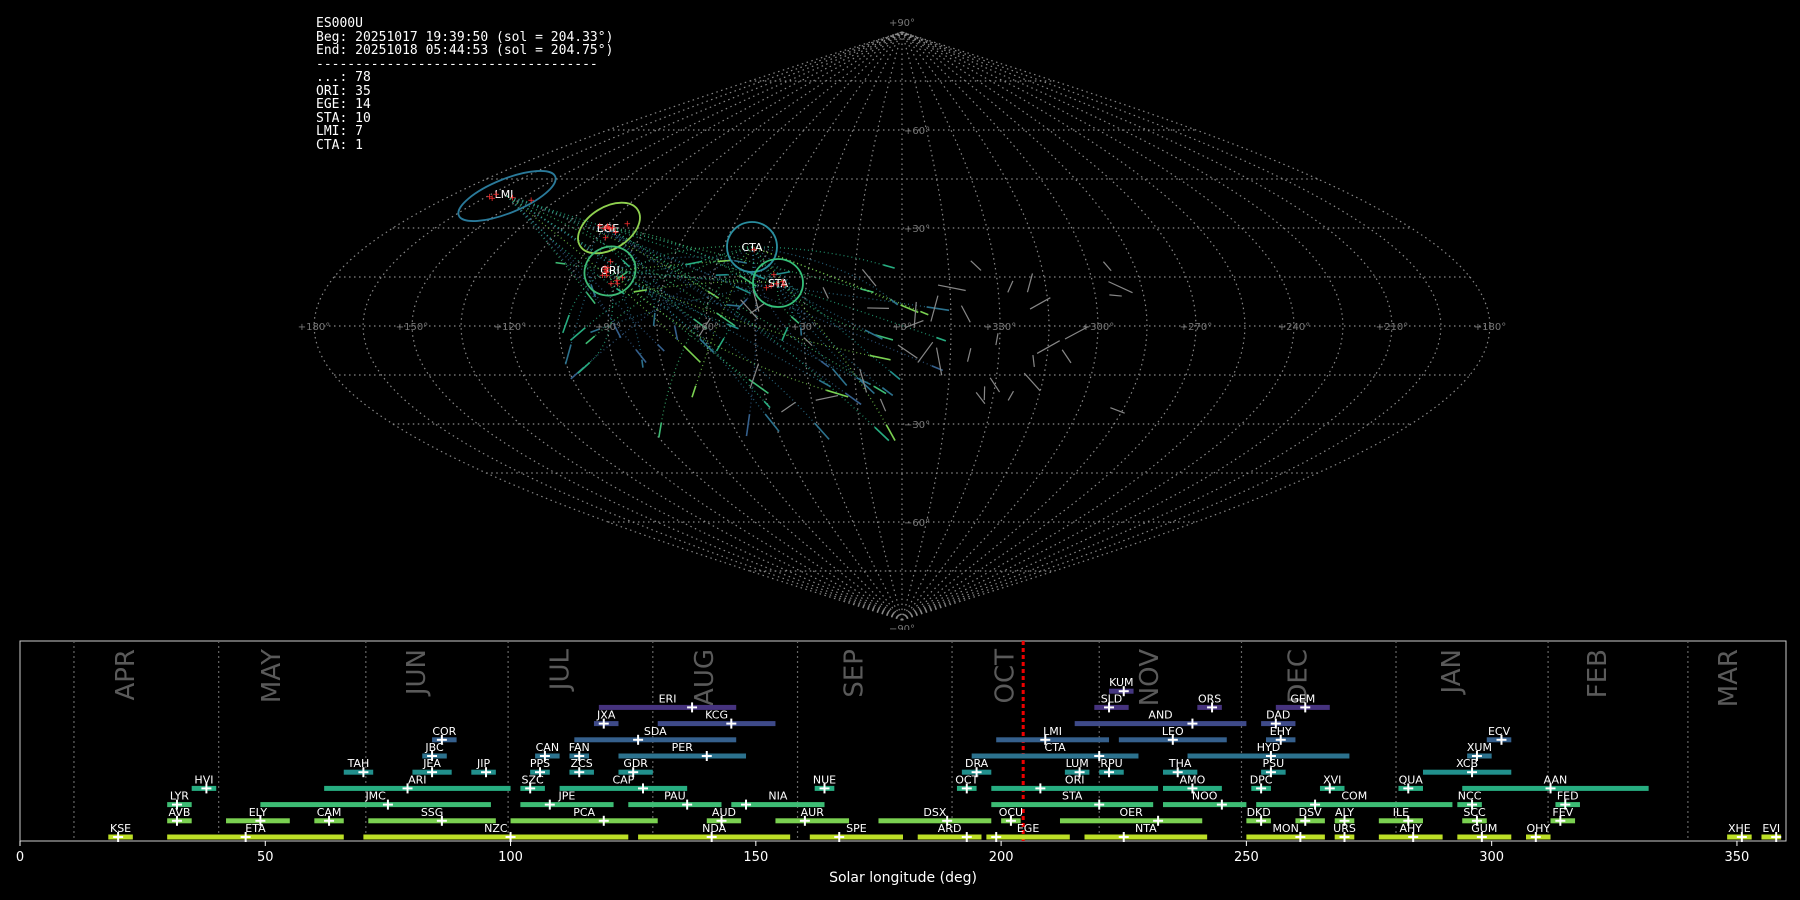 Image resolution: width=1800 pixels, height=900 pixels. Describe the element at coordinates (272, 676) in the screenshot. I see `month-label: MAY` at that location.